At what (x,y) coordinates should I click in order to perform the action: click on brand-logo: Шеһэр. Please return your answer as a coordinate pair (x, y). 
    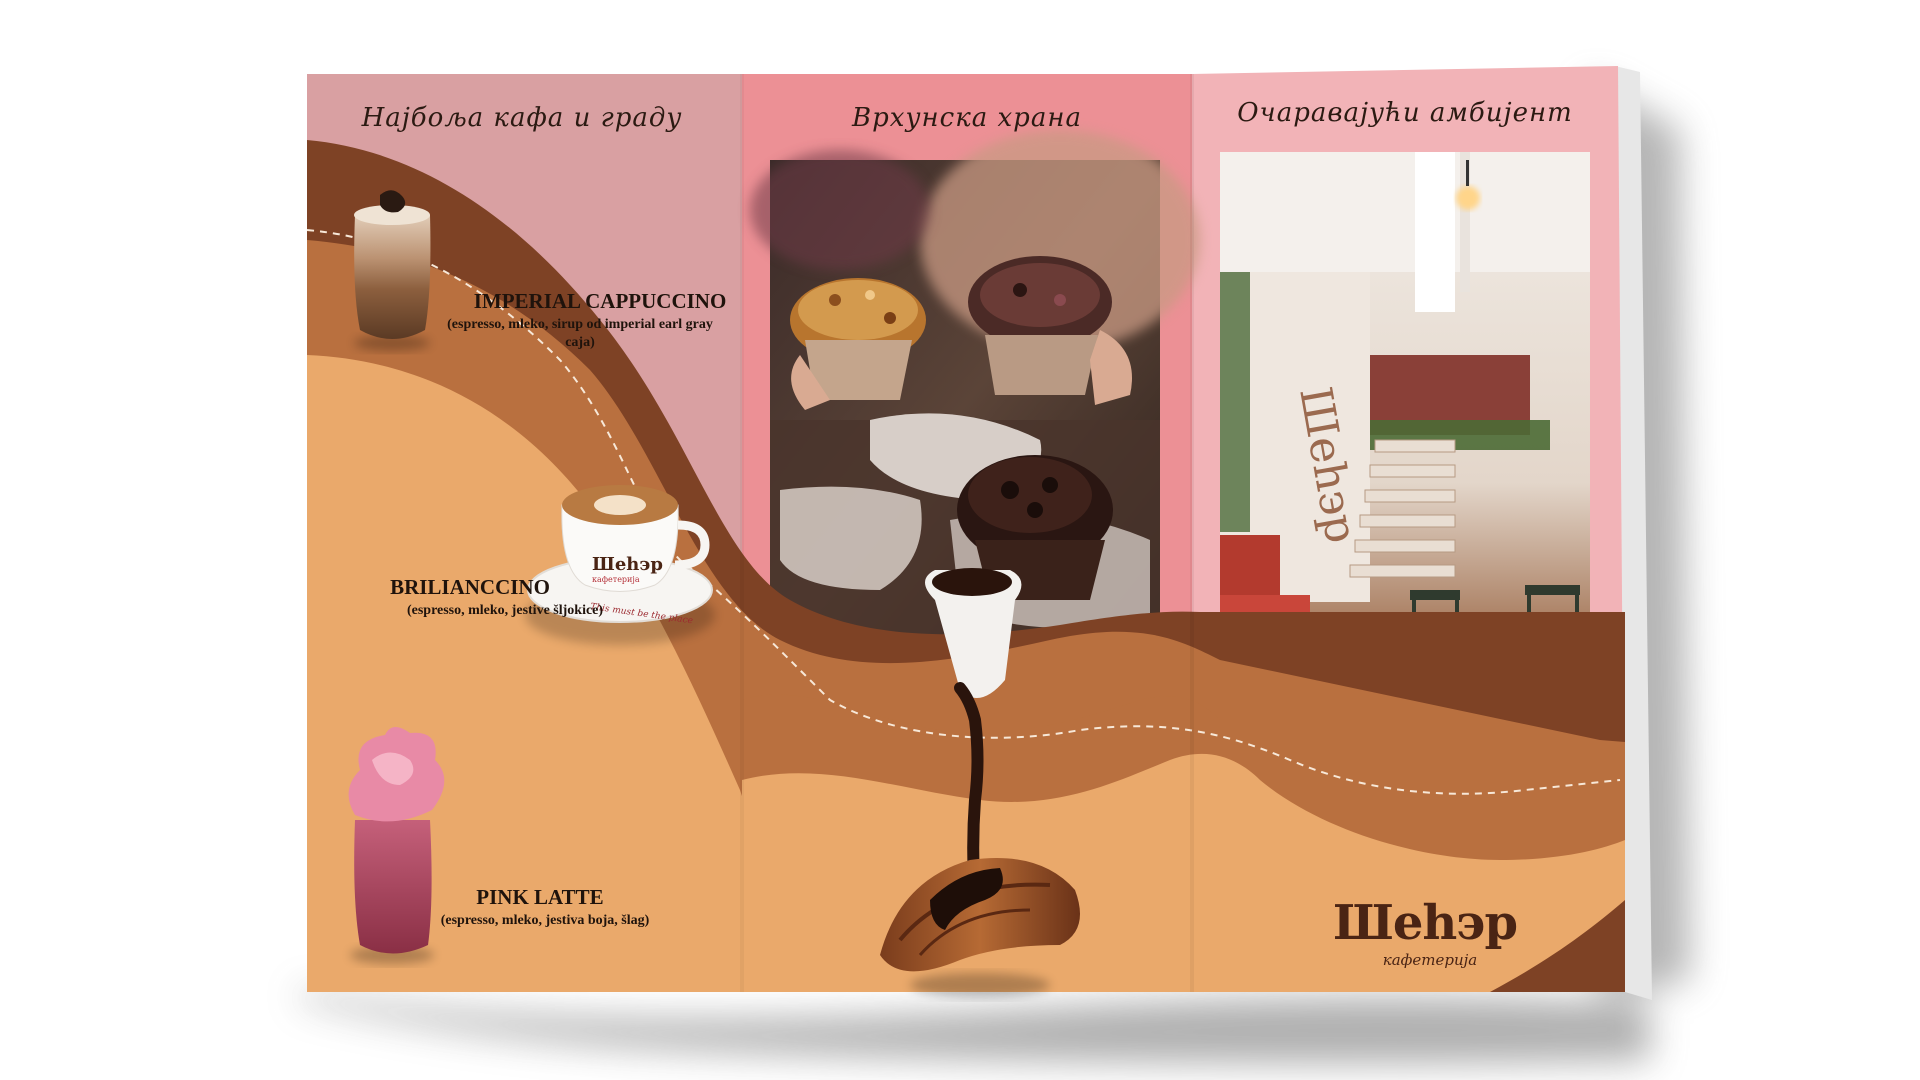
    Looking at the image, I should click on (1425, 923).